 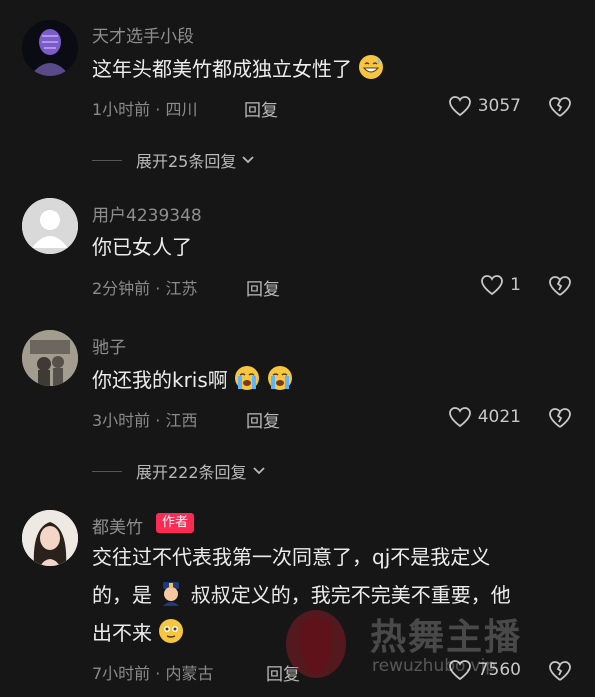 What do you see at coordinates (171, 597) in the screenshot?
I see `police-officer-emoji` at bounding box center [171, 597].